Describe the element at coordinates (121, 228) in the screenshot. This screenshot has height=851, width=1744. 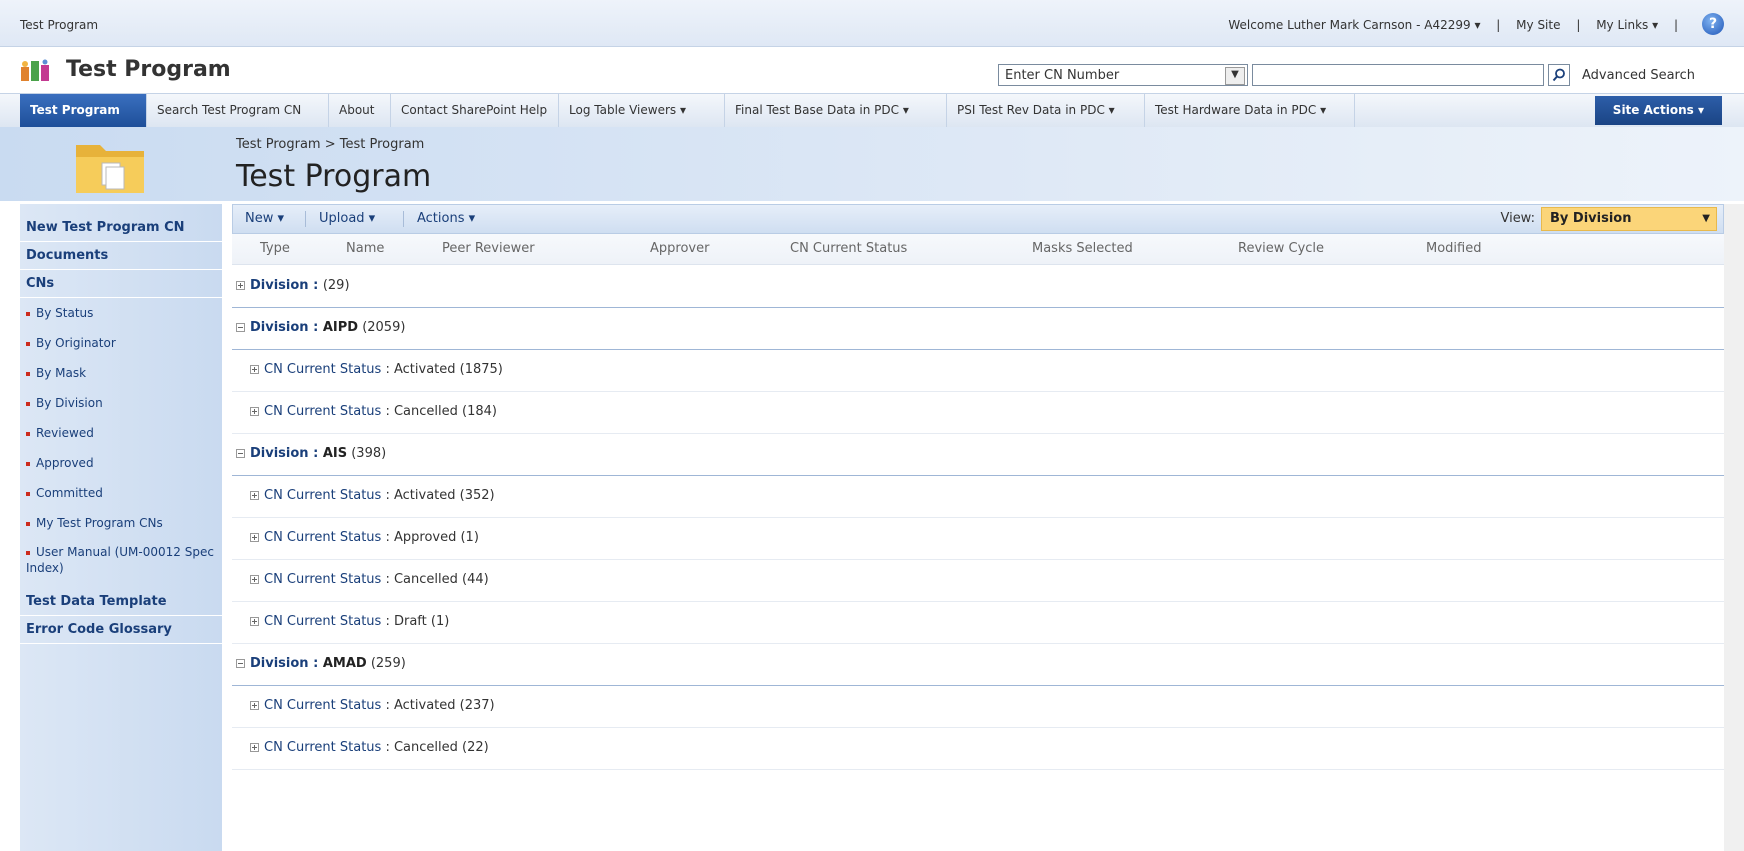
I see `nav-new-test-program-cn: New Test Program CN` at that location.